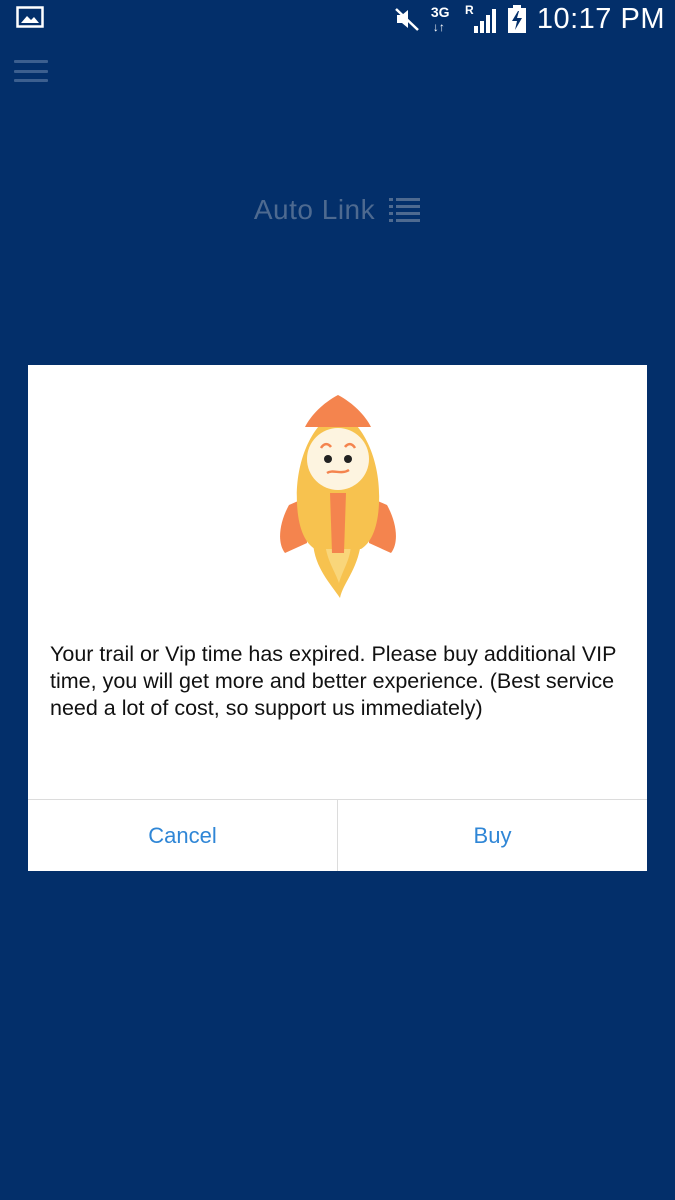 Image resolution: width=675 pixels, height=1200 pixels. Describe the element at coordinates (469, 10) in the screenshot. I see `svg-text: R` at that location.